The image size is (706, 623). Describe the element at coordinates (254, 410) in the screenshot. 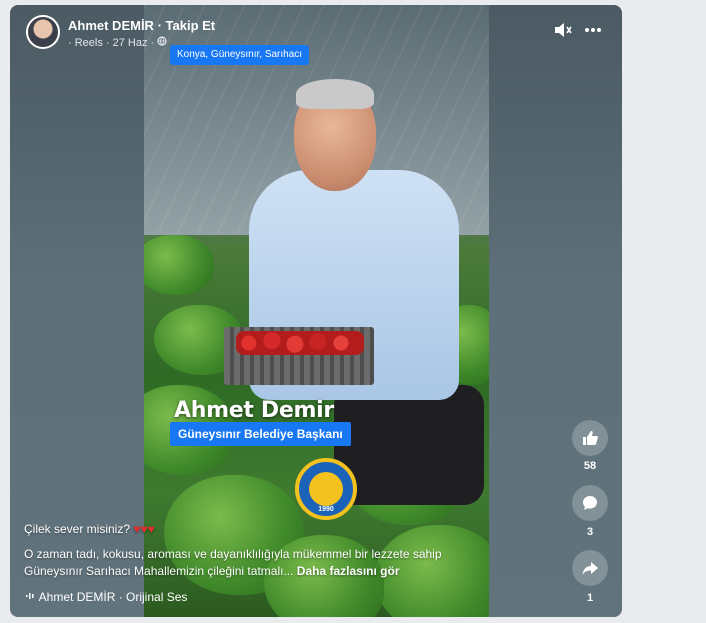

I see `overlay-name: Ahmet Demir` at that location.